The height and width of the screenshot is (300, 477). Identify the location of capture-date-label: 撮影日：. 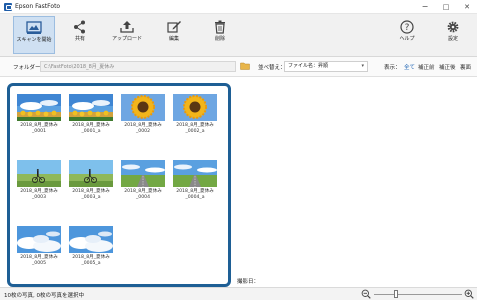
(248, 282).